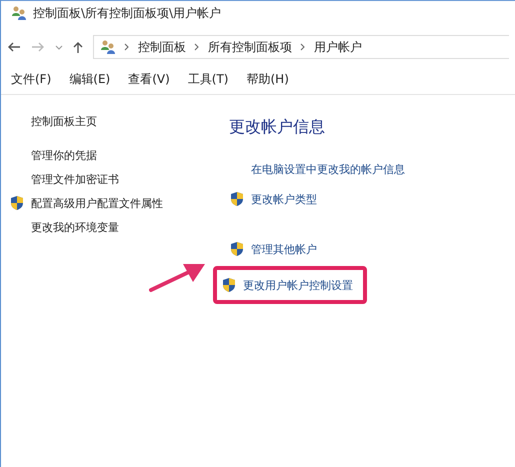 The height and width of the screenshot is (467, 515). I want to click on sidebar-link: 控制面板主页, so click(64, 121).